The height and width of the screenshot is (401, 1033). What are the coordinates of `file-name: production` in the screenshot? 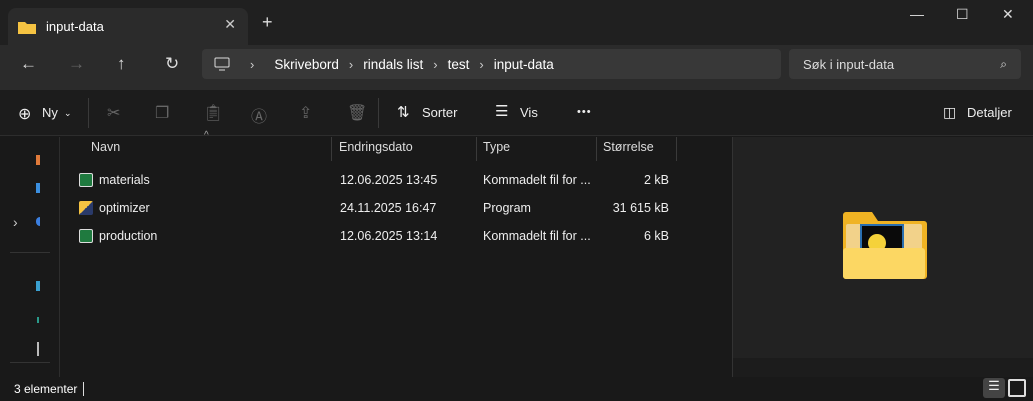 It's located at (128, 236).